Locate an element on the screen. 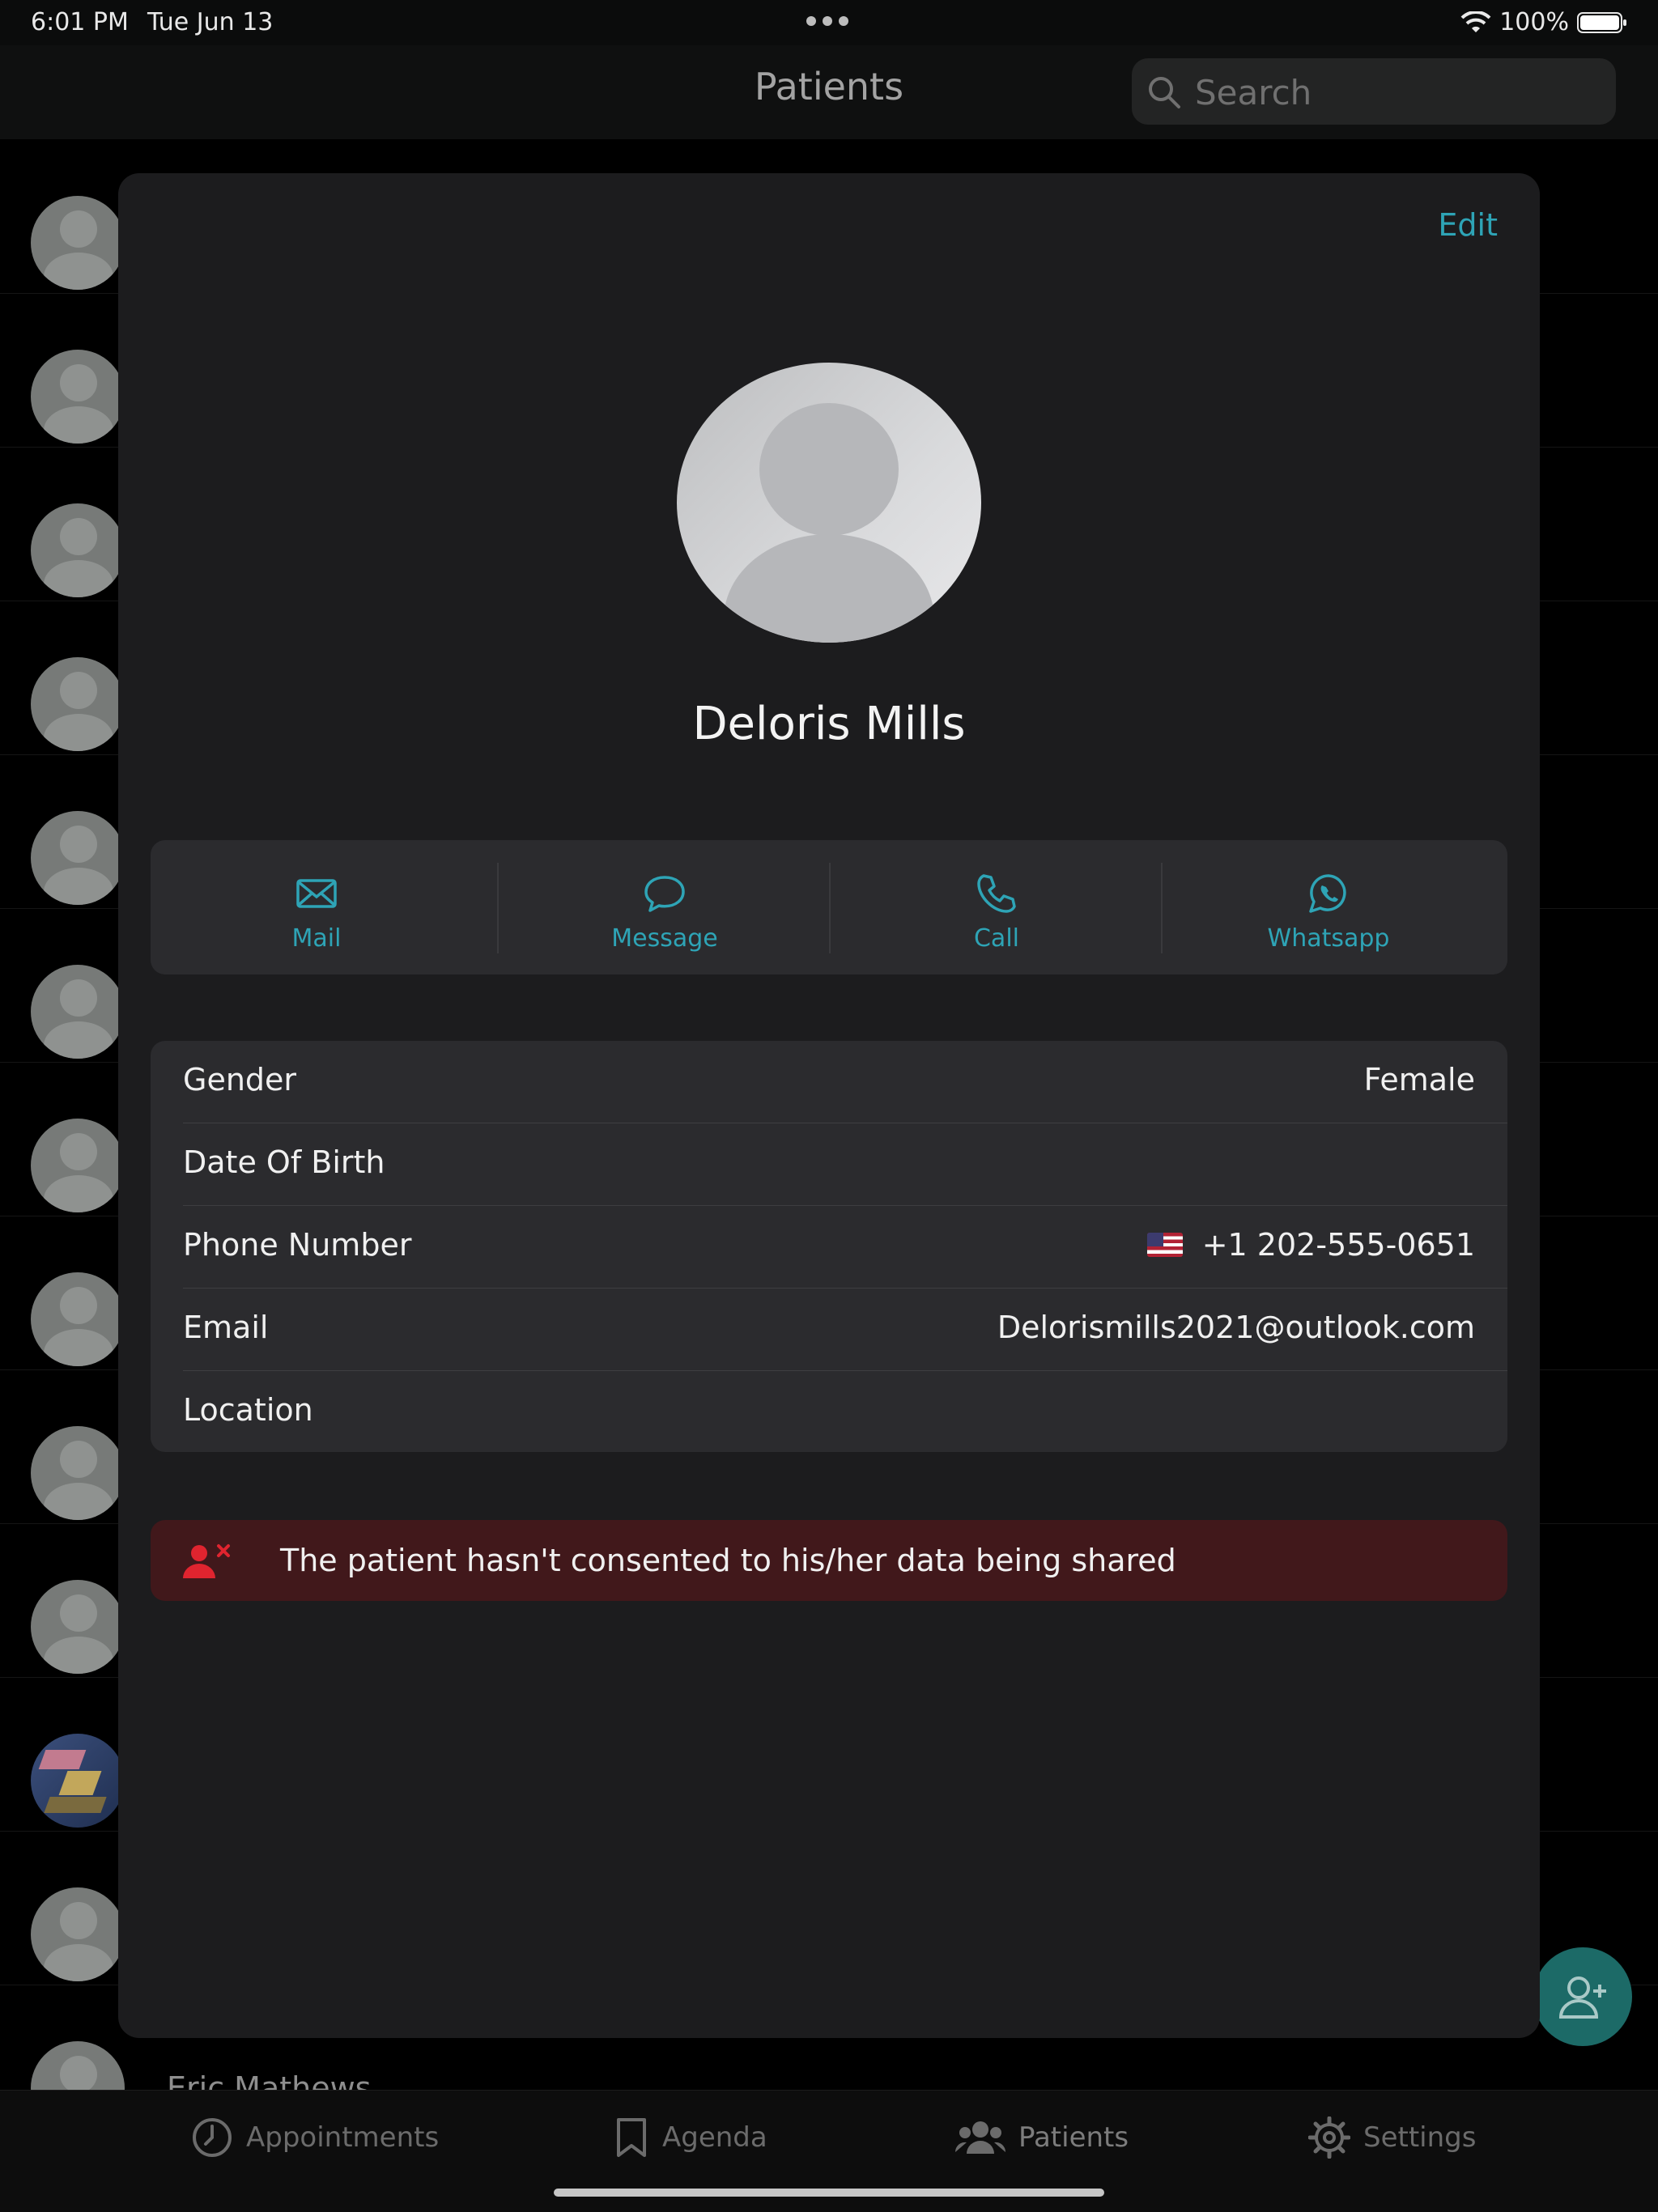 This screenshot has width=1658, height=2212. status-time: 6:01 PM is located at coordinates (80, 22).